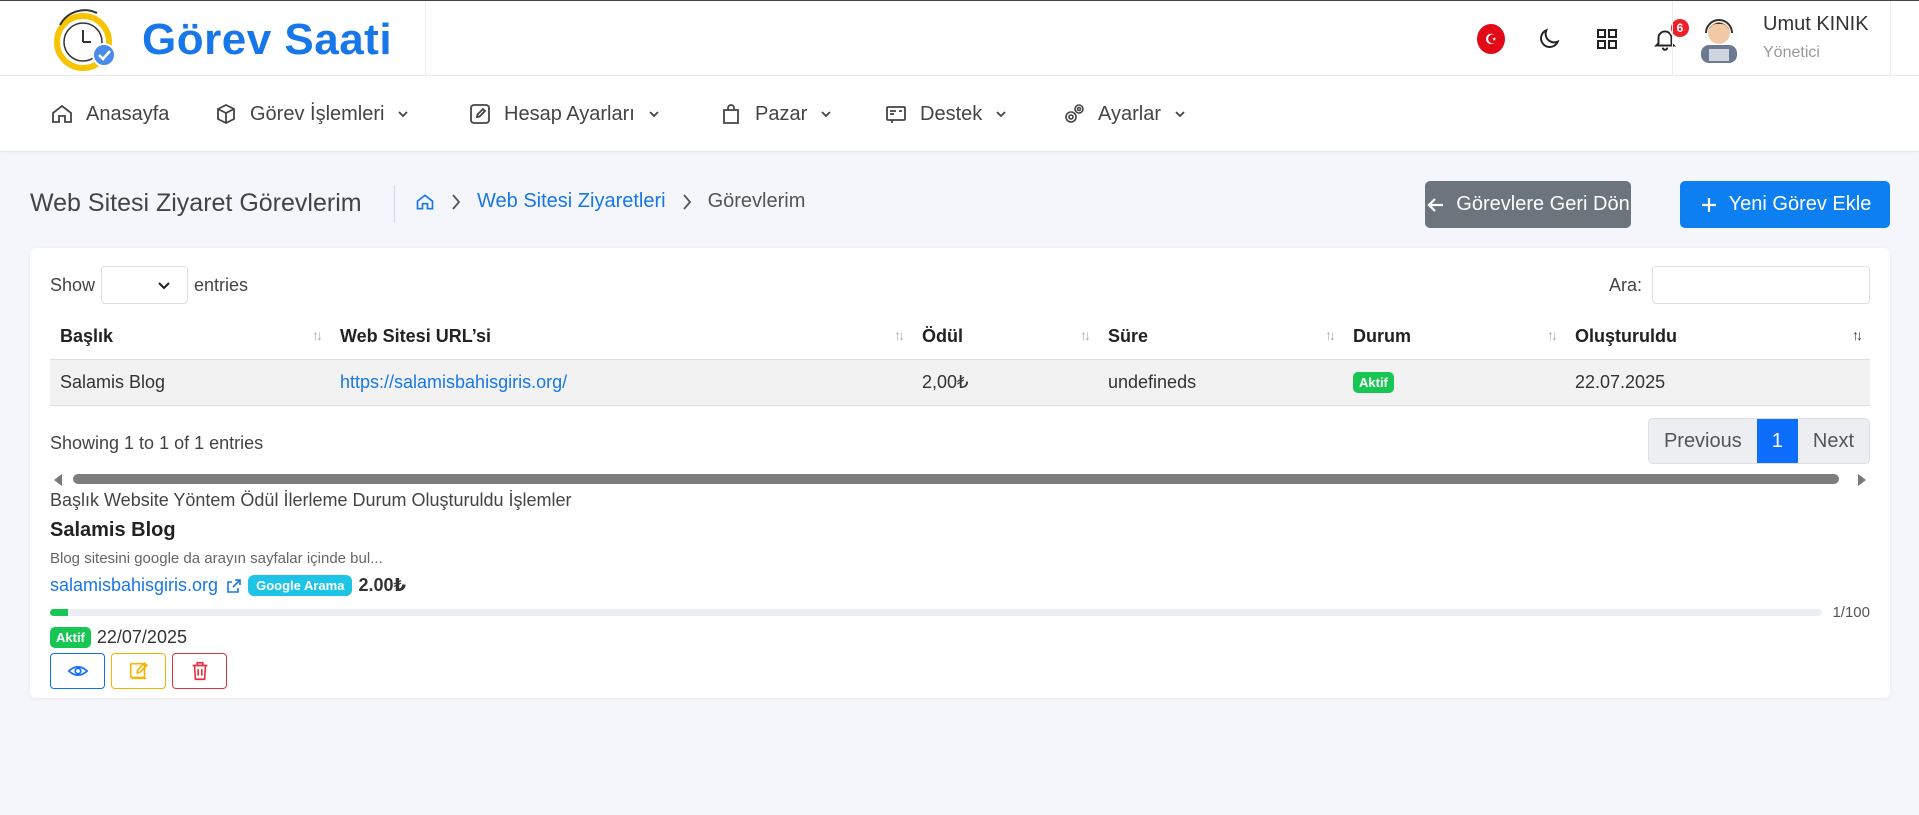  What do you see at coordinates (1777, 441) in the screenshot?
I see `page-1-button: 1` at bounding box center [1777, 441].